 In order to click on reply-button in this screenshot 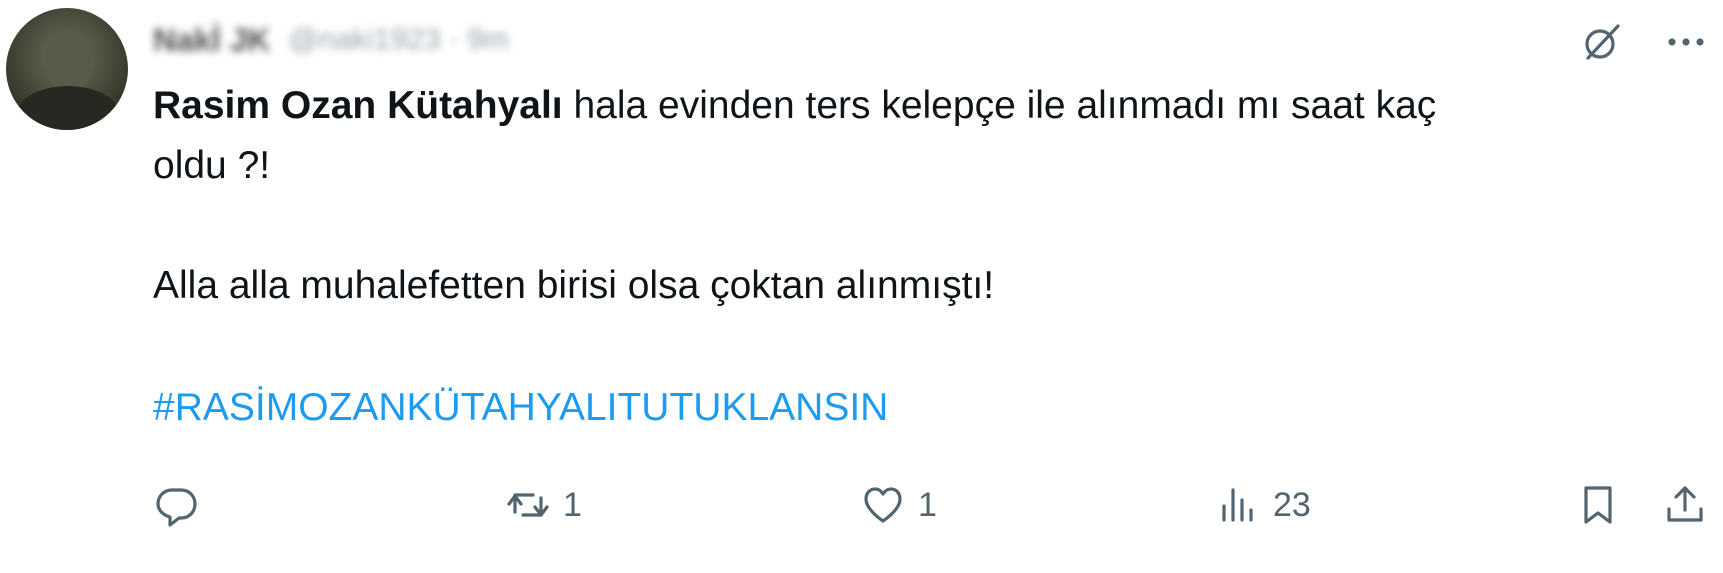, I will do `click(182, 505)`.